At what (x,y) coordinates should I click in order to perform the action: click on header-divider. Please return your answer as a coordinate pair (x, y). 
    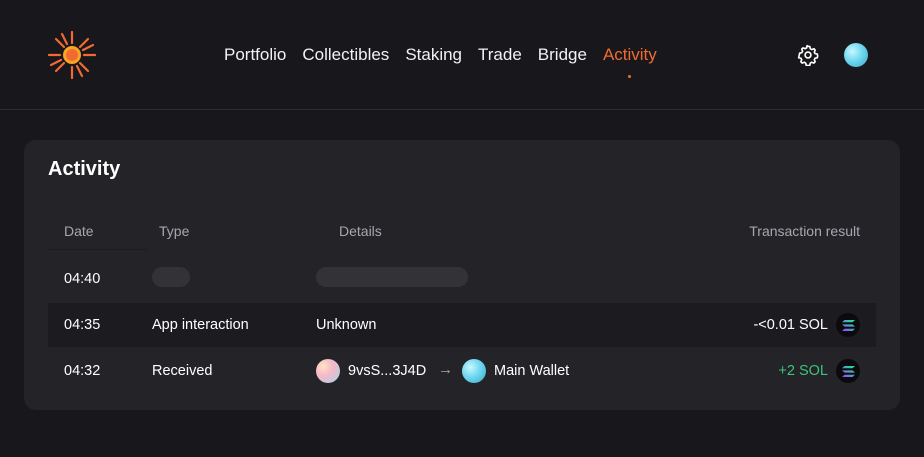
    Looking at the image, I should click on (98, 249).